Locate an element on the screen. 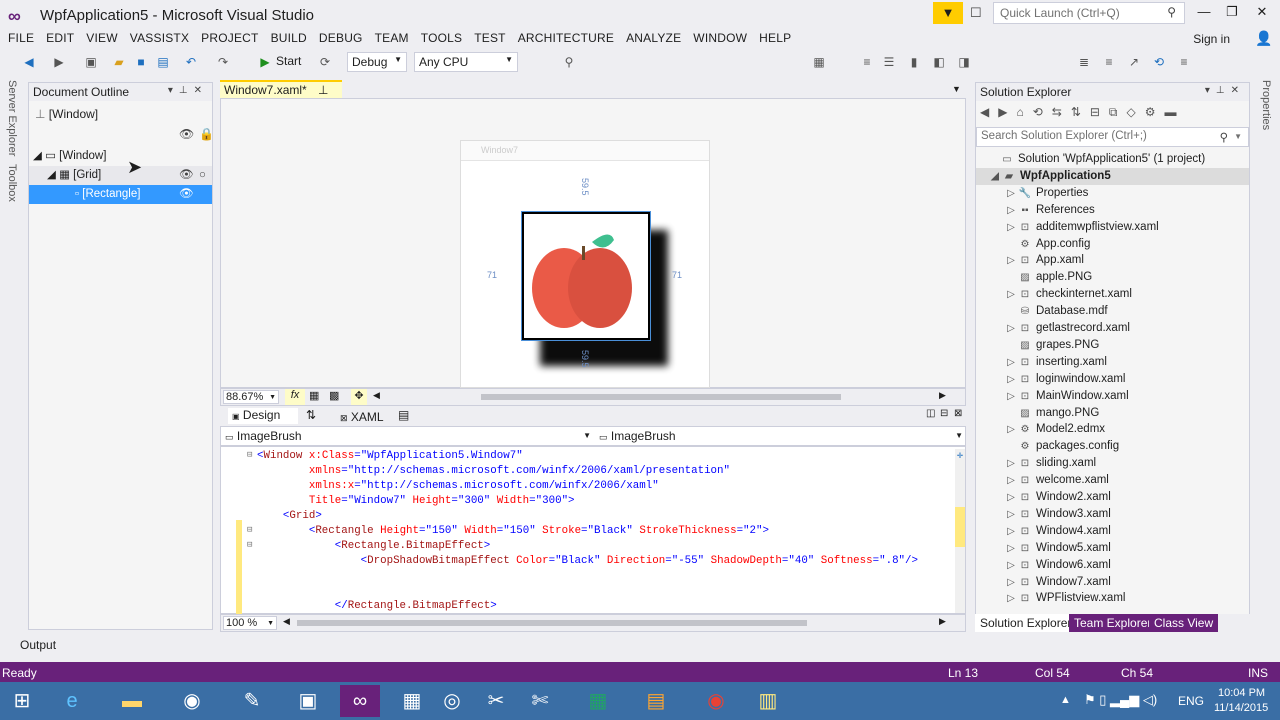 This screenshot has width=1280, height=720. outline-item-rectangle: ▫ [Rectangle] 👁 is located at coordinates (120, 194).